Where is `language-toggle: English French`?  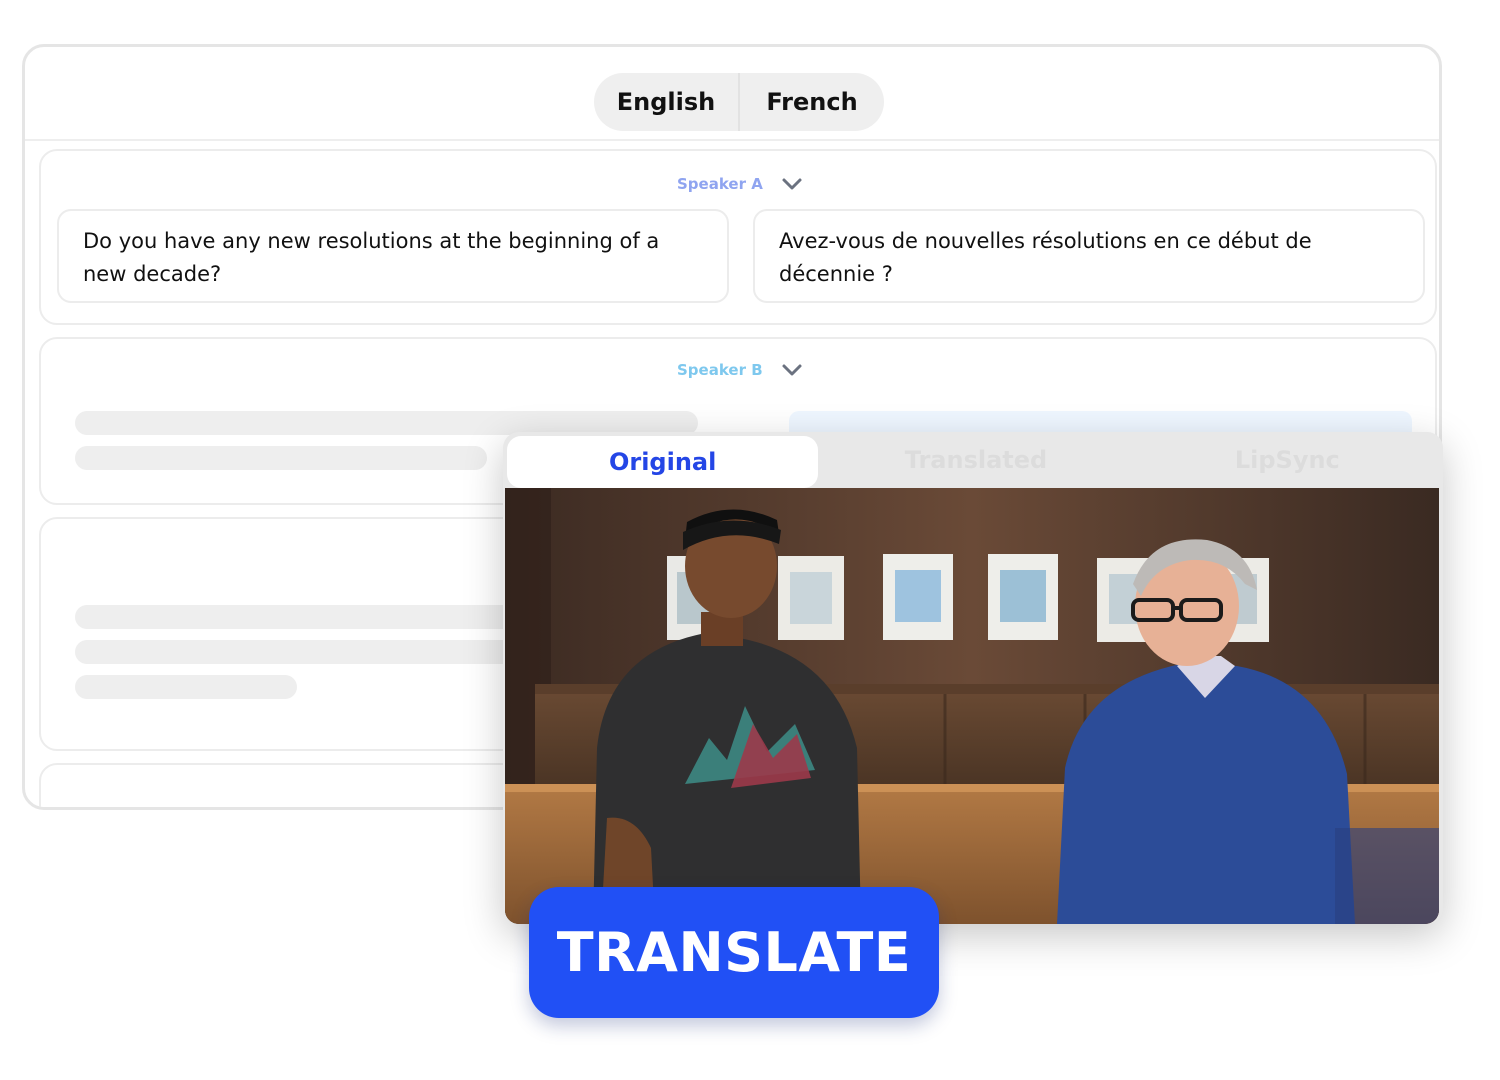 language-toggle: English French is located at coordinates (739, 102).